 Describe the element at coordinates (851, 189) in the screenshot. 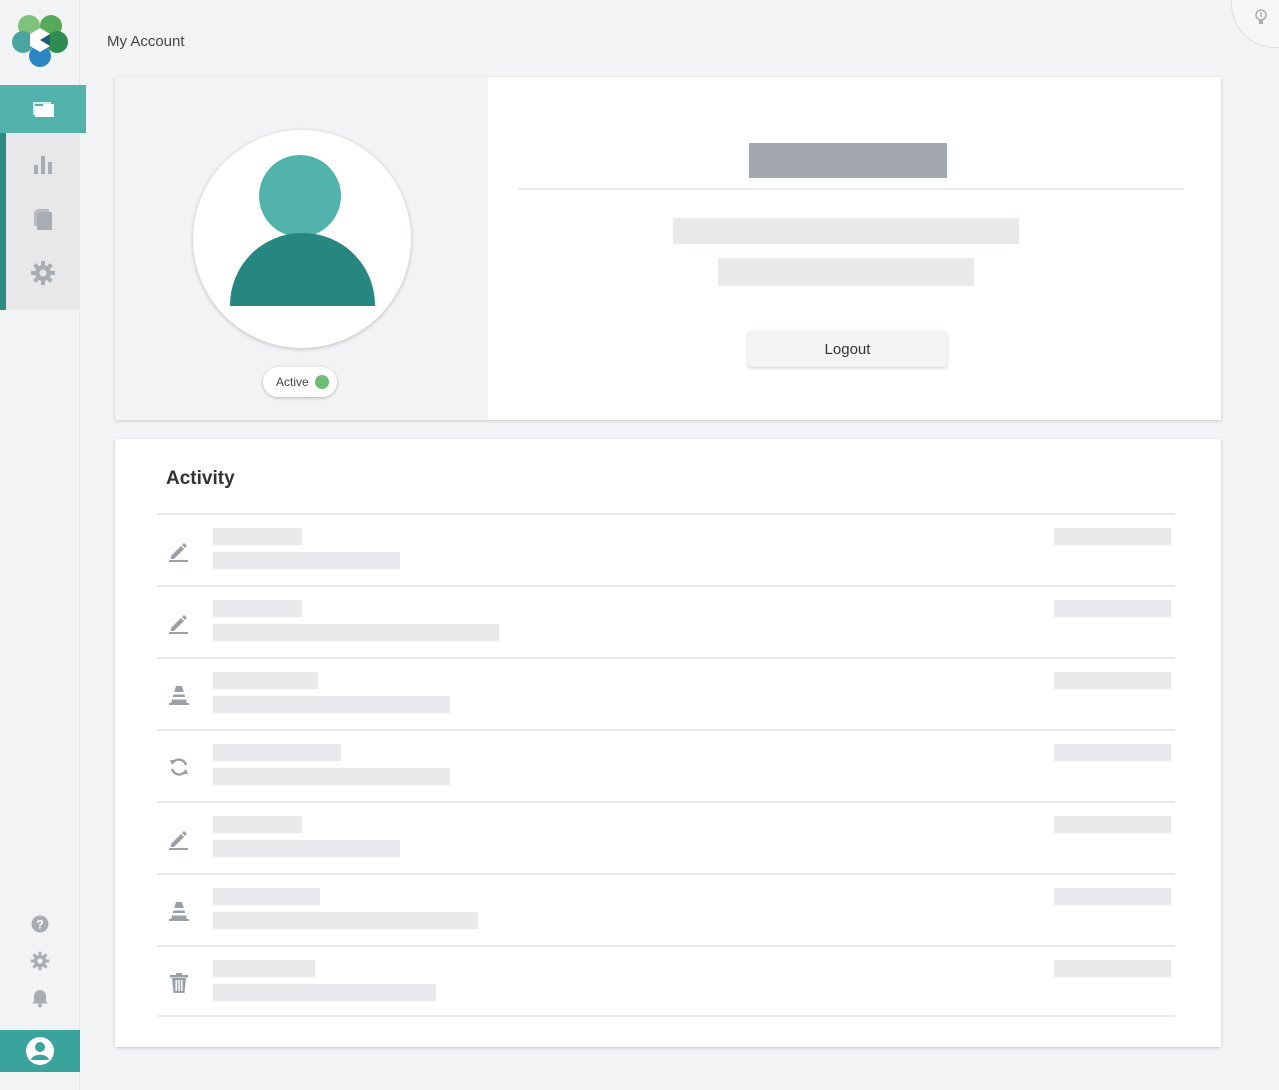

I see `profile-divider` at that location.